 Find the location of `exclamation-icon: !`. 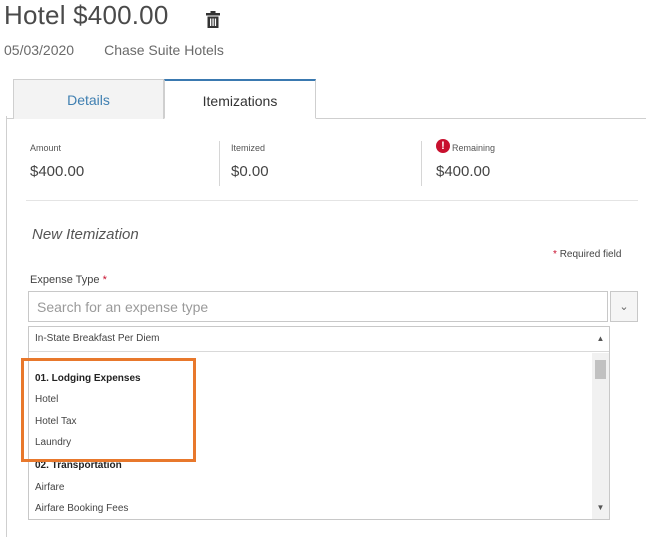

exclamation-icon: ! is located at coordinates (443, 146).